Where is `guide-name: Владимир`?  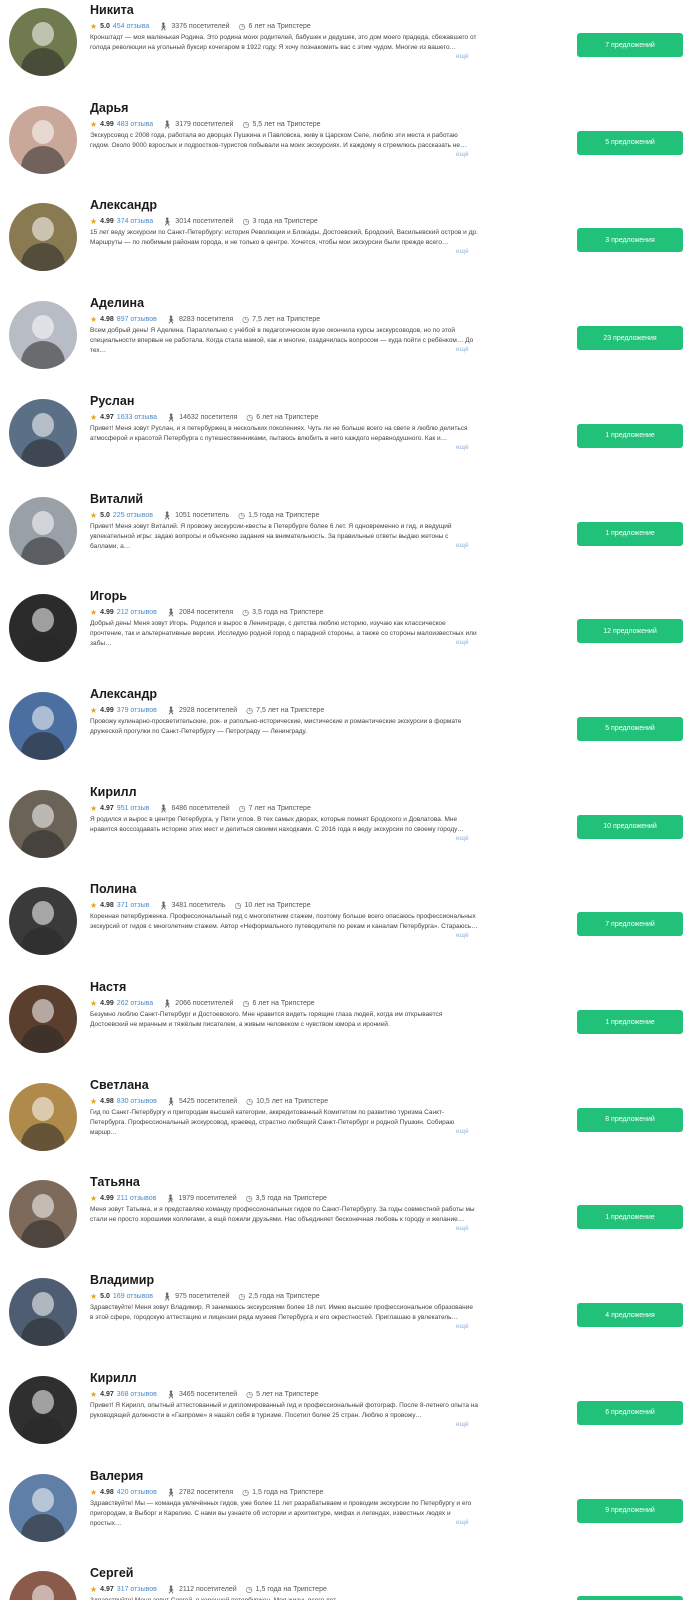 guide-name: Владимир is located at coordinates (122, 1280).